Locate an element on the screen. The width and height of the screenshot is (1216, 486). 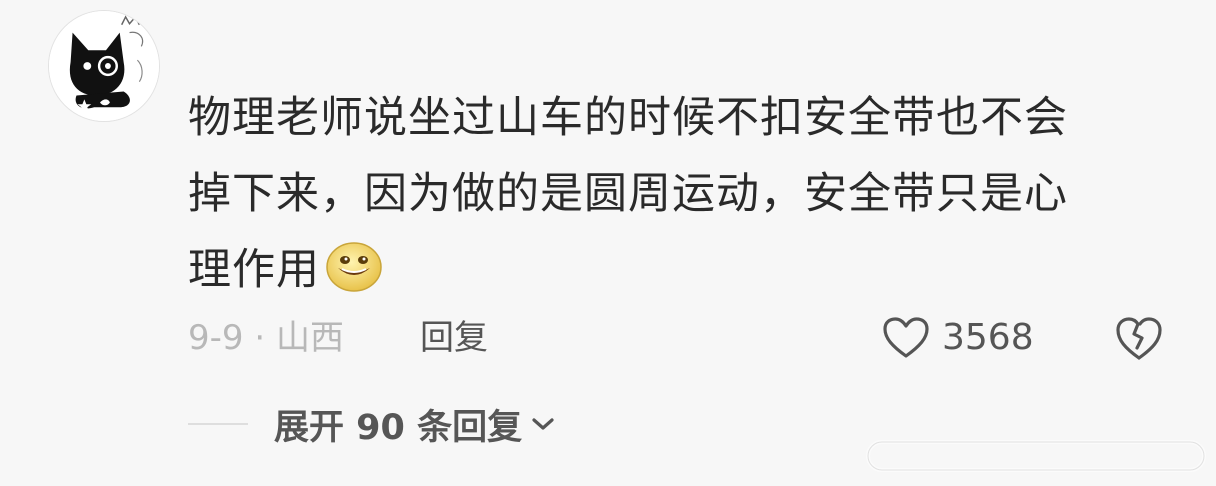
date-location: 9-9 · 山西 is located at coordinates (266, 338).